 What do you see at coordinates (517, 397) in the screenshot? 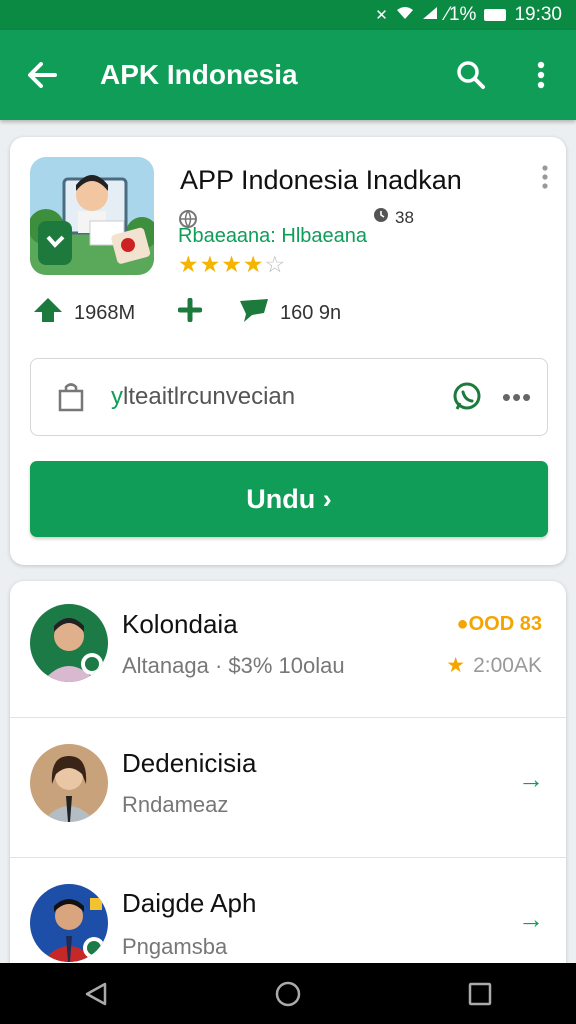
I see `more-horiz-icon: •••` at bounding box center [517, 397].